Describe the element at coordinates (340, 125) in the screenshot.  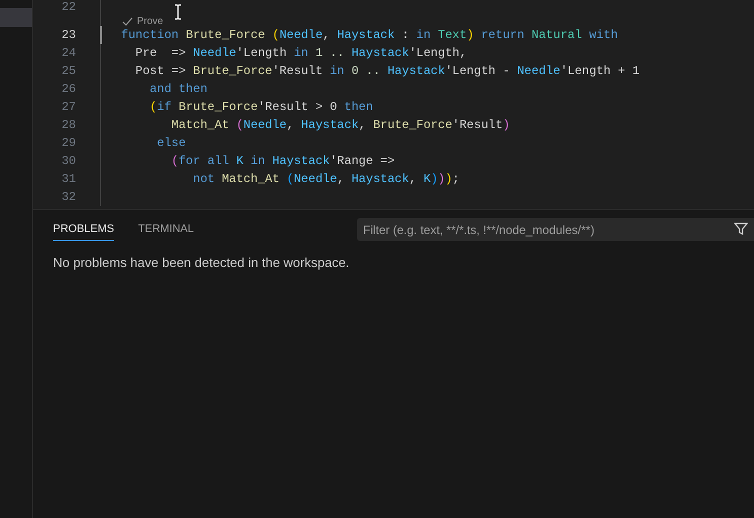
I see `code-line: Match_At (Needle, Haystack, Brute_Force'Result)` at that location.